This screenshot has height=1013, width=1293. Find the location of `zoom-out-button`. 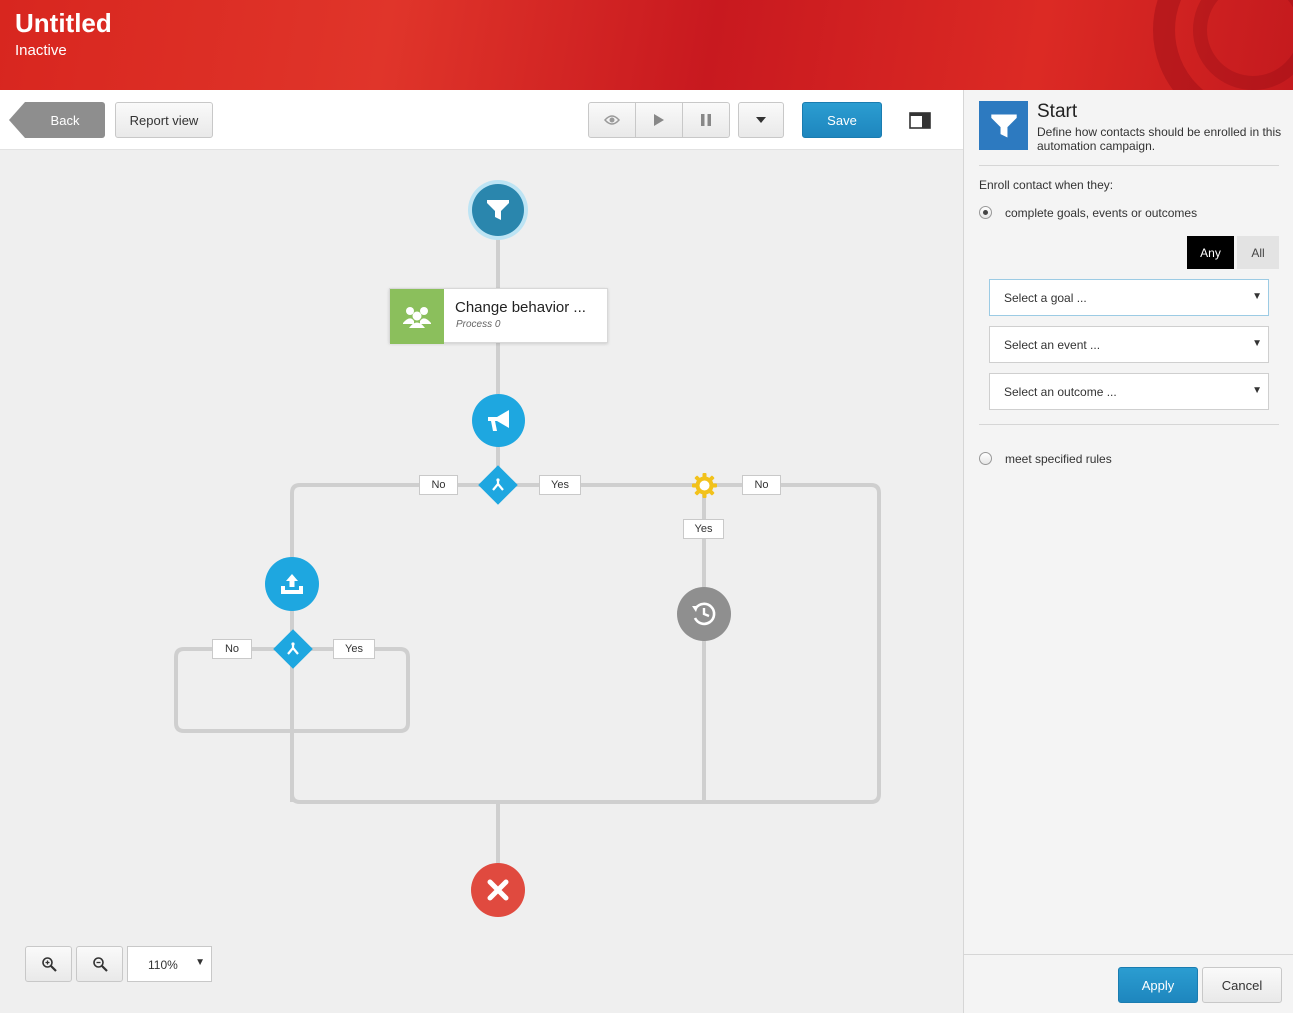

zoom-out-button is located at coordinates (99, 964).